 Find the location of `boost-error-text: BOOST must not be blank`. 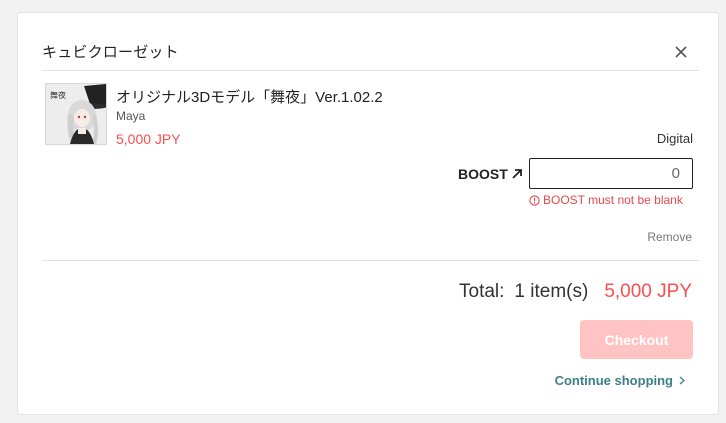

boost-error-text: BOOST must not be blank is located at coordinates (613, 200).